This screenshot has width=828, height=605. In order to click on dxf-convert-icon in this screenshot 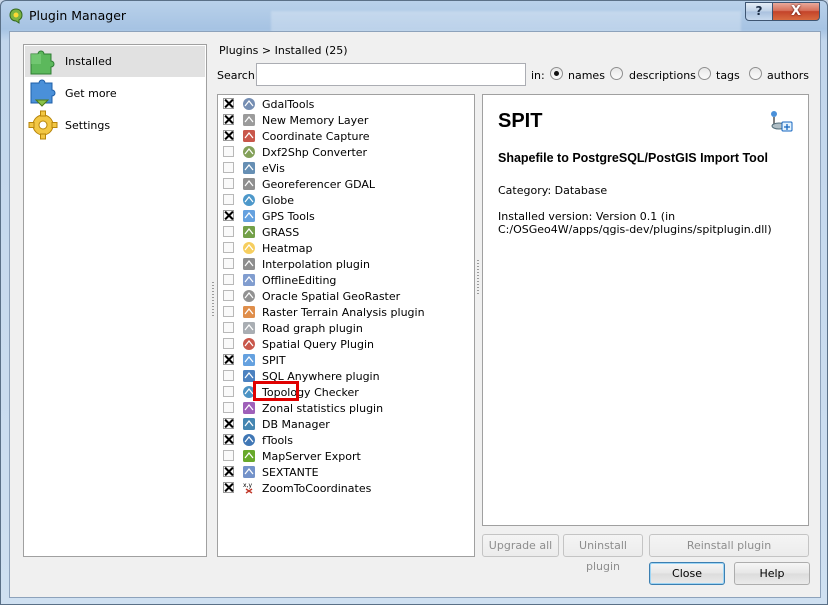, I will do `click(249, 152)`.